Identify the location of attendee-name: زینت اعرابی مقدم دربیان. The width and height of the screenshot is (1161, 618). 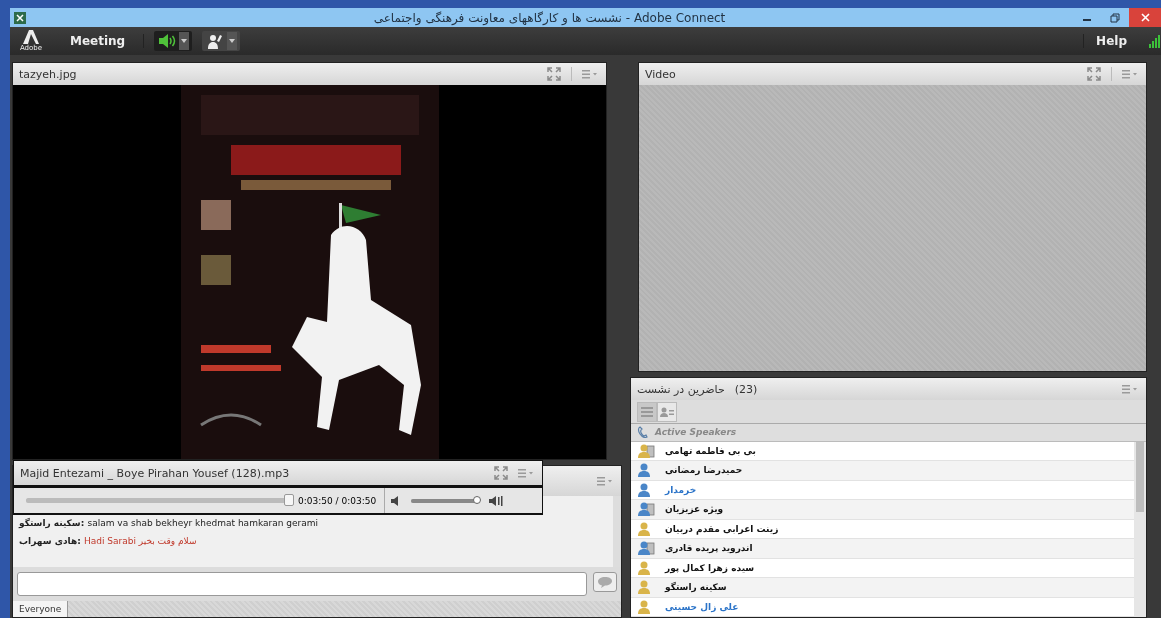
(722, 528).